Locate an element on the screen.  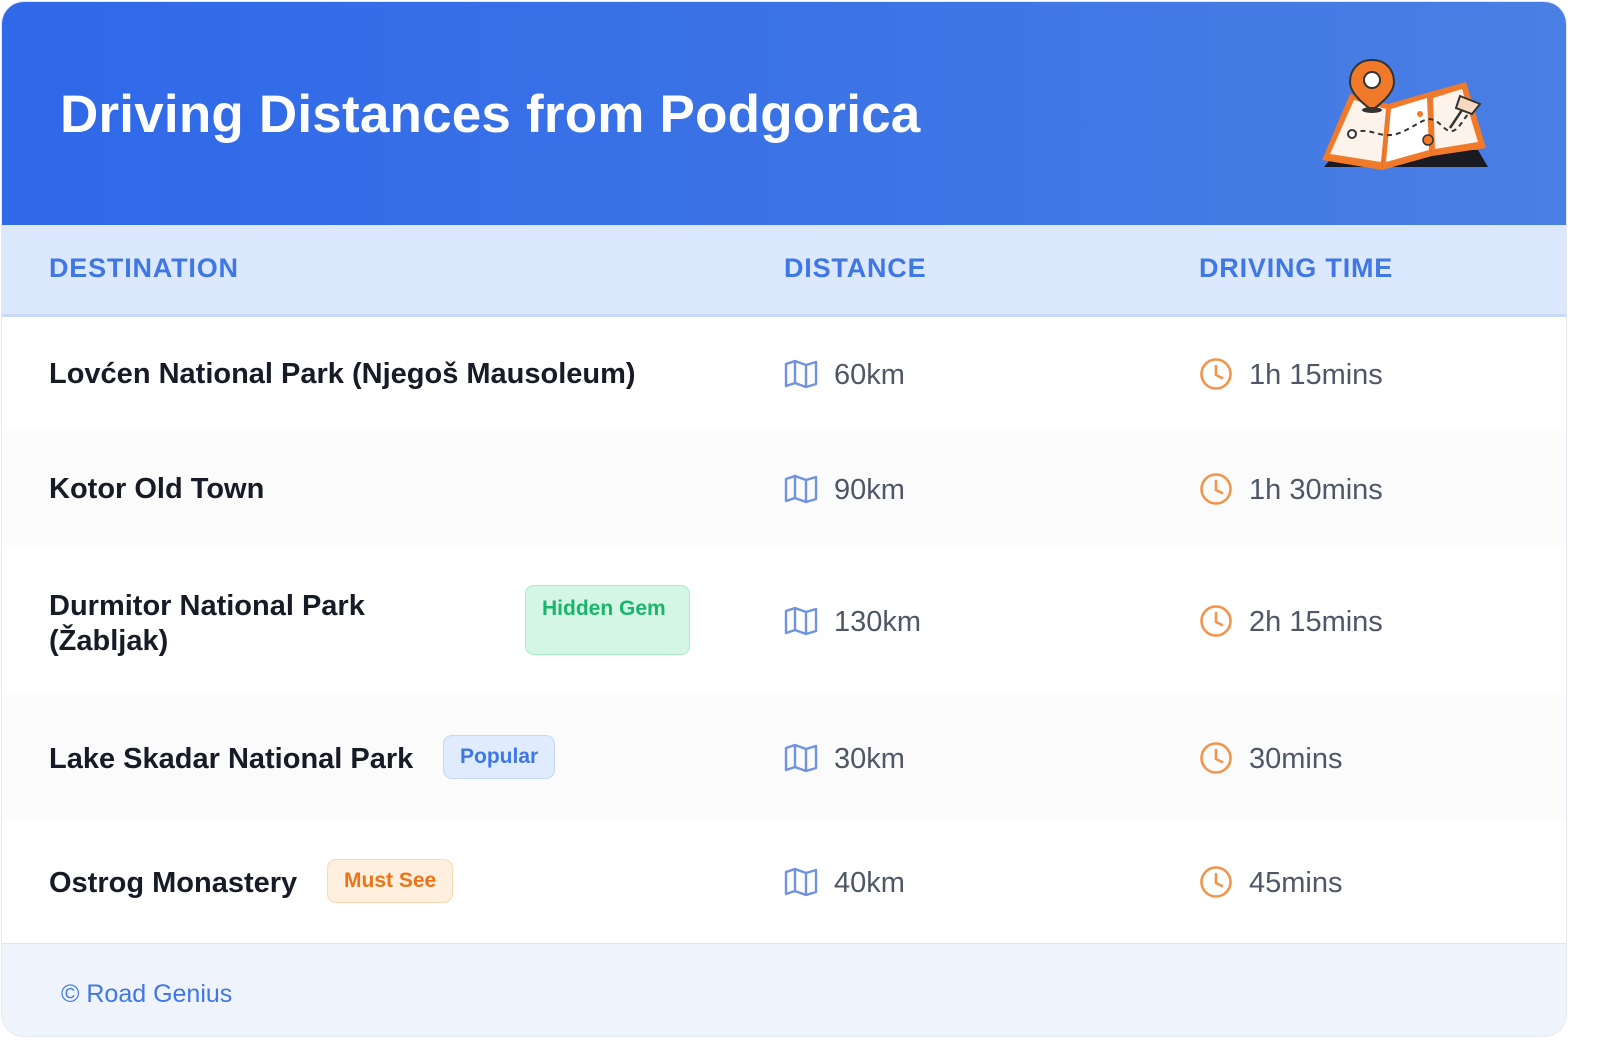
destination-name: Durmitor National Park (Žabljak) is located at coordinates (207, 623).